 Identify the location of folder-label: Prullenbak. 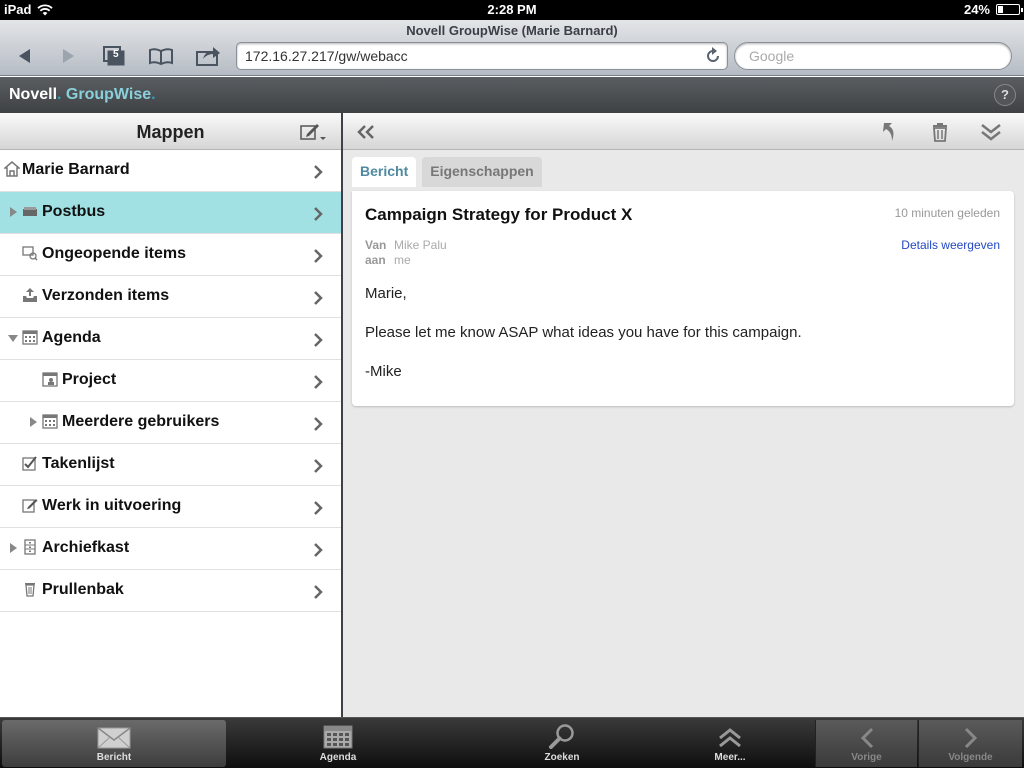
(83, 589).